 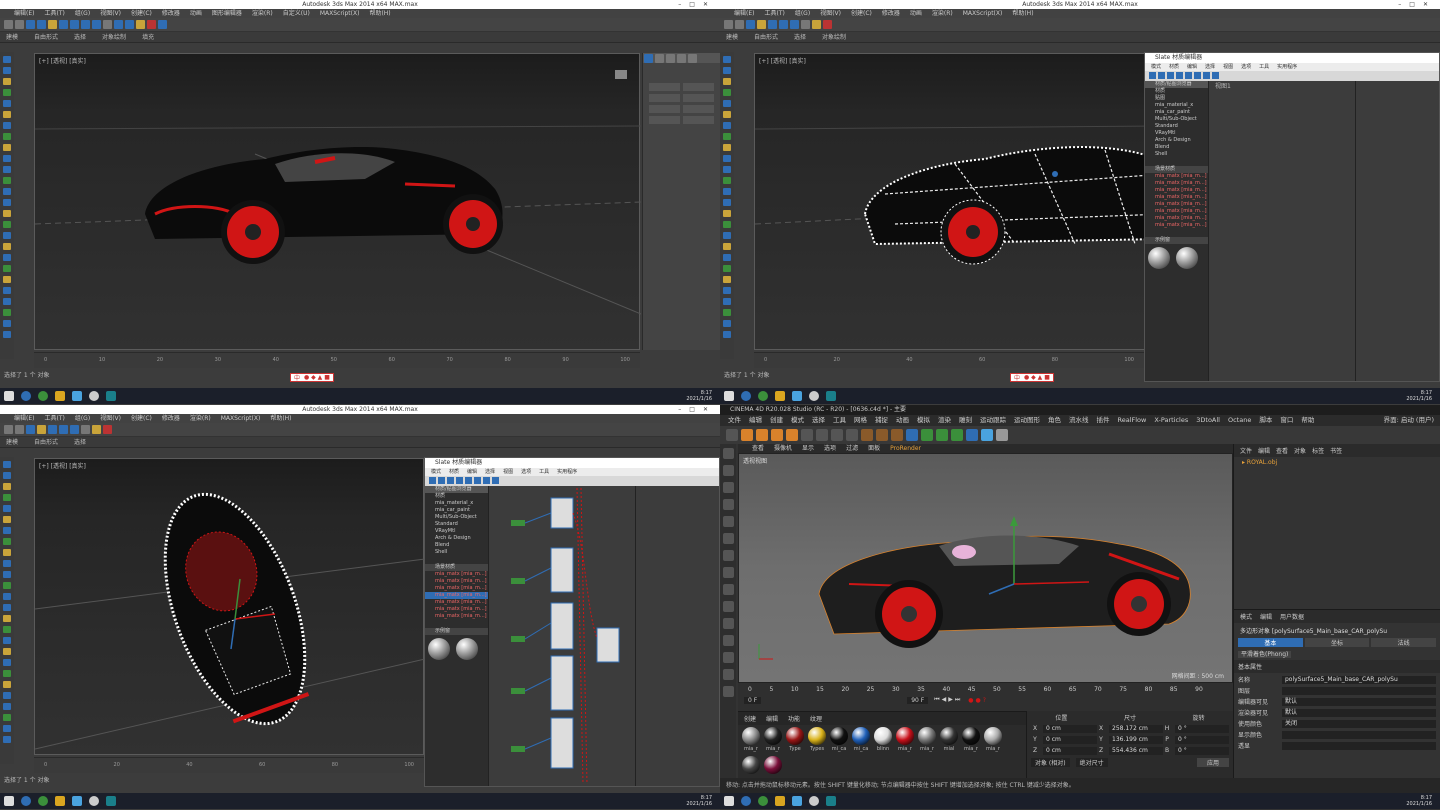 What do you see at coordinates (1359, 712) in the screenshot?
I see `attr-value: 默认` at bounding box center [1359, 712].